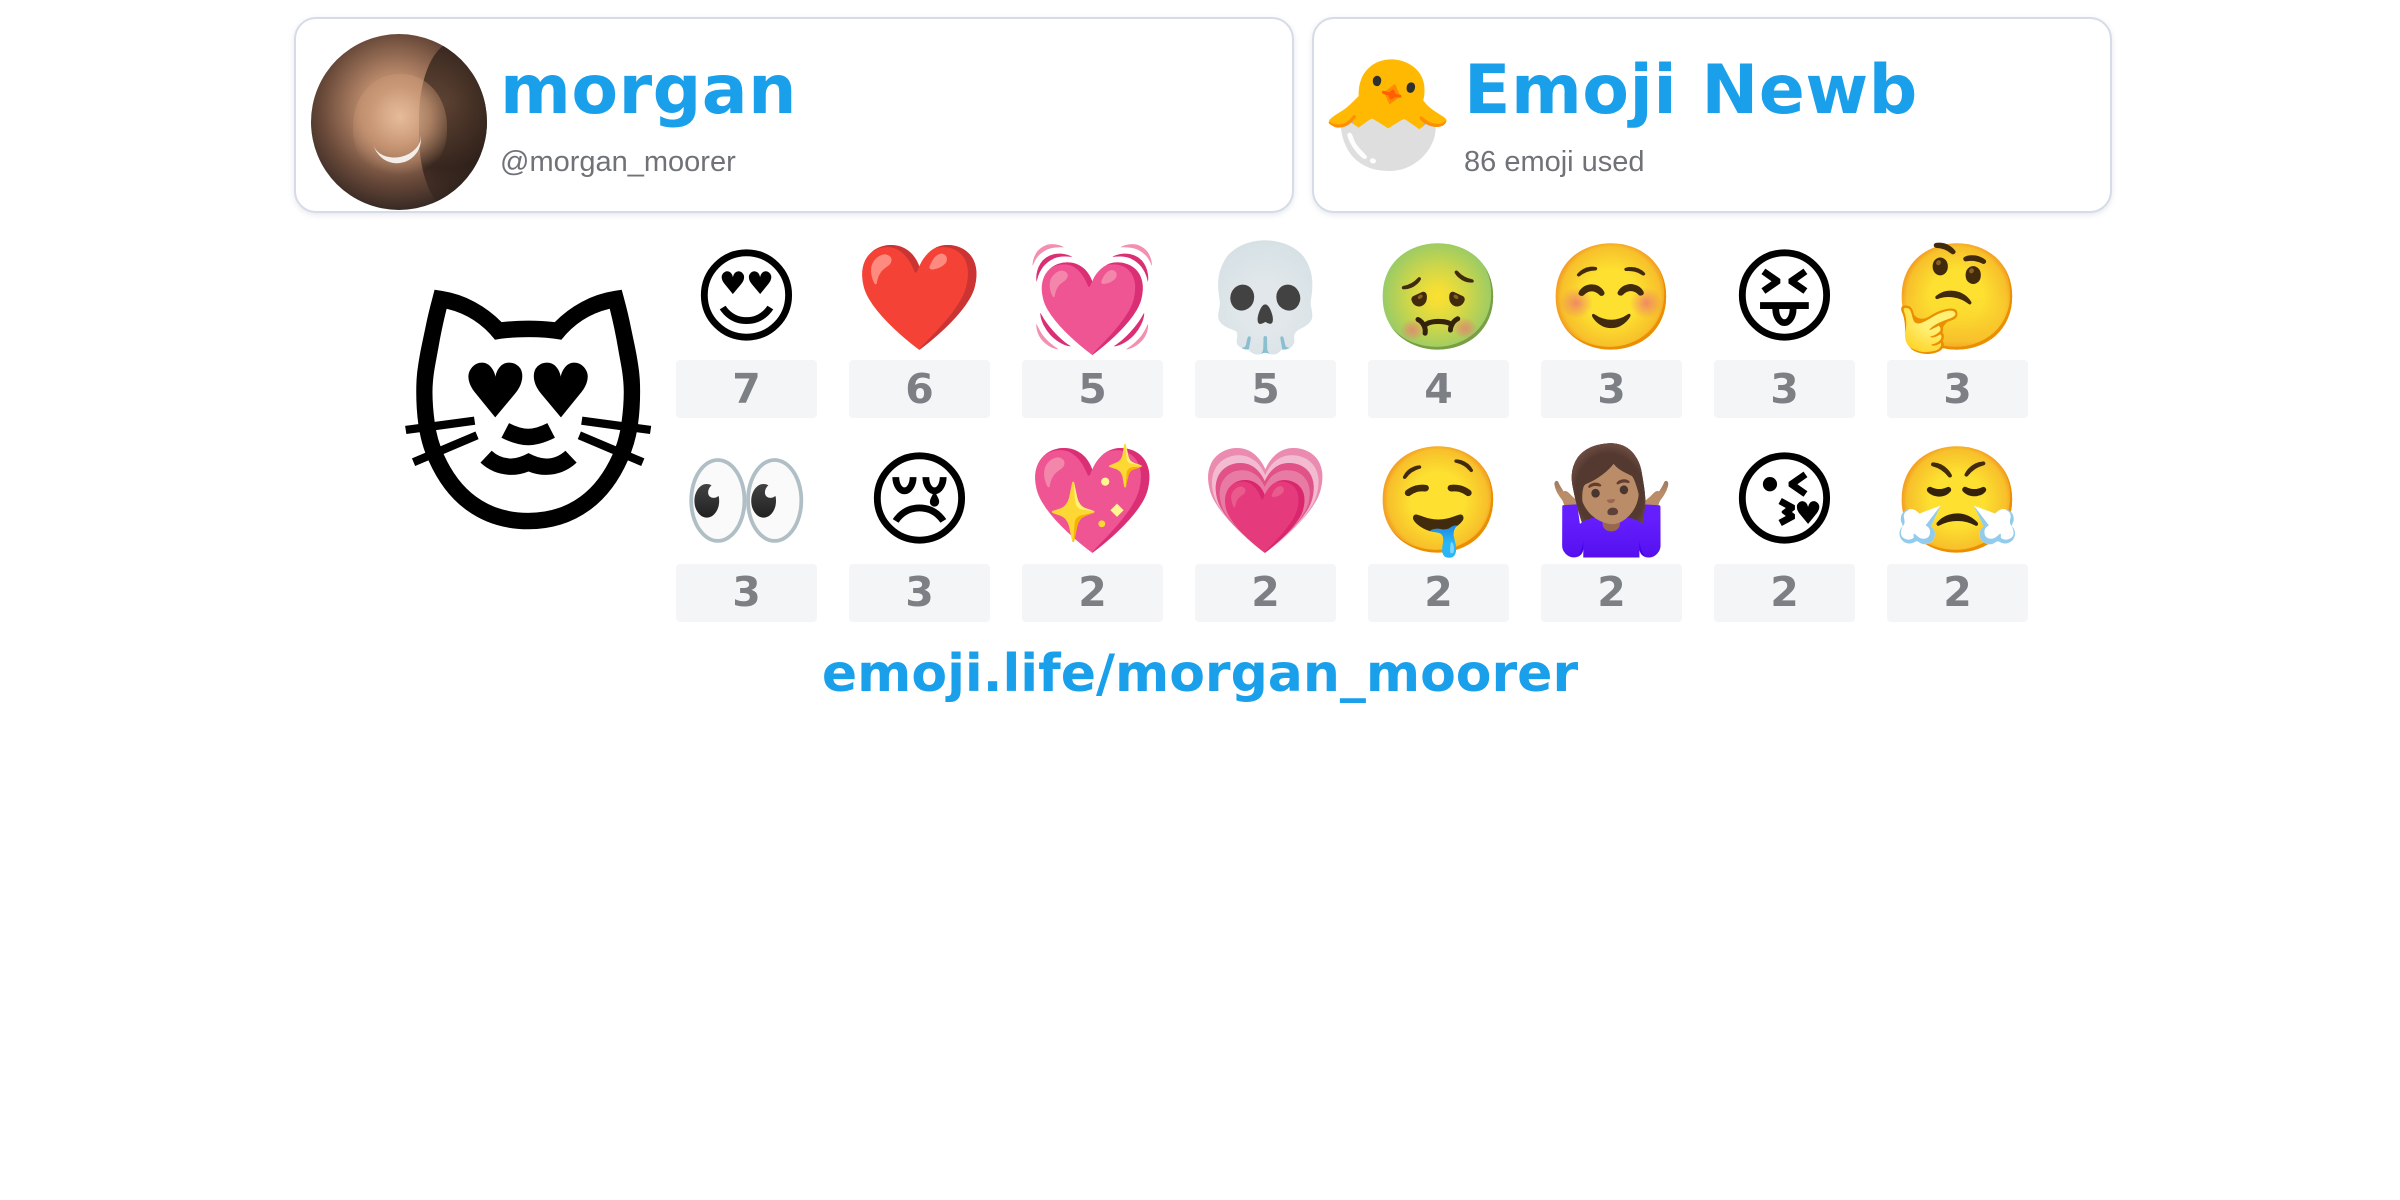 This screenshot has width=2400, height=1200. Describe the element at coordinates (528, 424) in the screenshot. I see `heart-eyes-cat-icon: 😻` at that location.